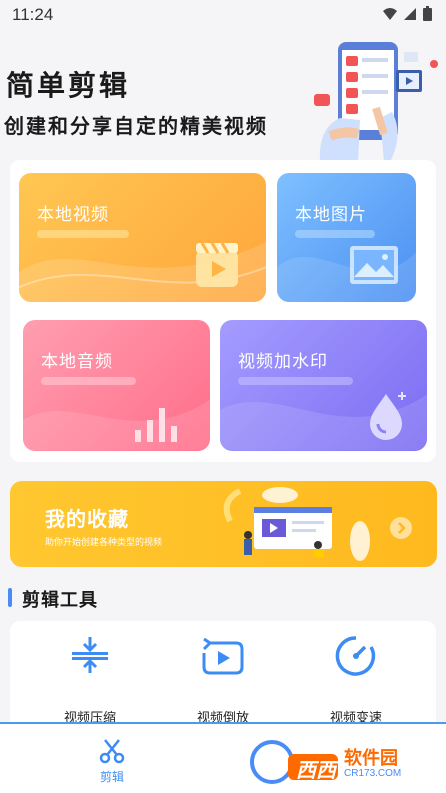 The height and width of the screenshot is (793, 446). Describe the element at coordinates (371, 758) in the screenshot. I see `watermark-text: 软件园` at that location.